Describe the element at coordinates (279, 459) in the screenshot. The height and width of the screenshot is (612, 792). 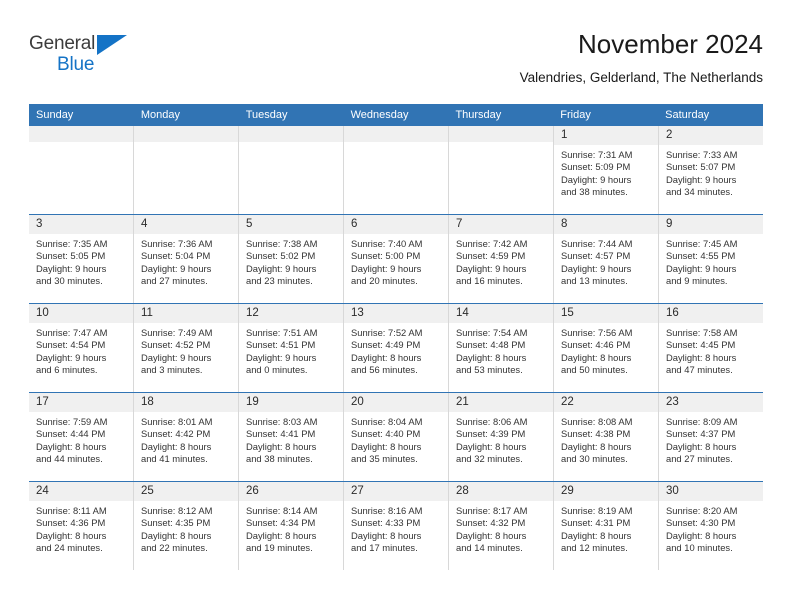
I see `daylight-duration-line2: and 38 minutes.` at that location.